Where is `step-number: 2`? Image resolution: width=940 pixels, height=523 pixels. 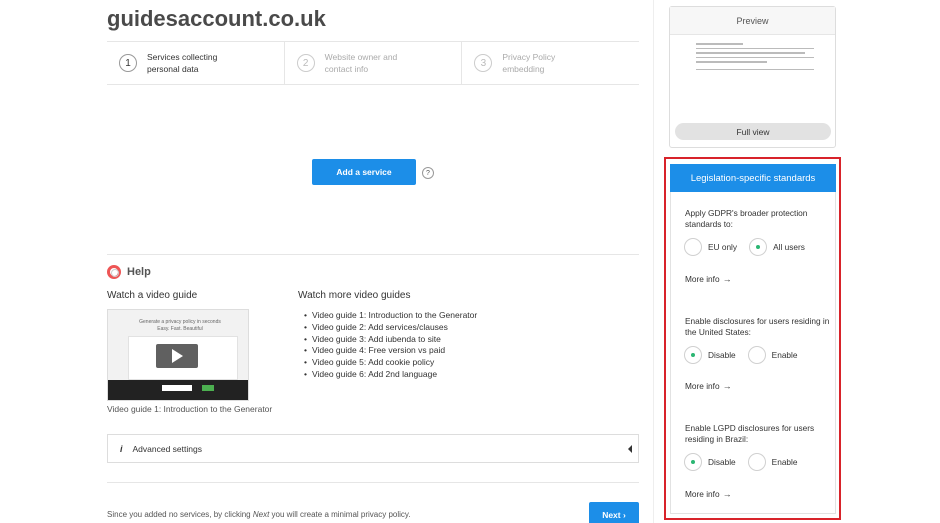
step-number: 2 is located at coordinates (305, 63).